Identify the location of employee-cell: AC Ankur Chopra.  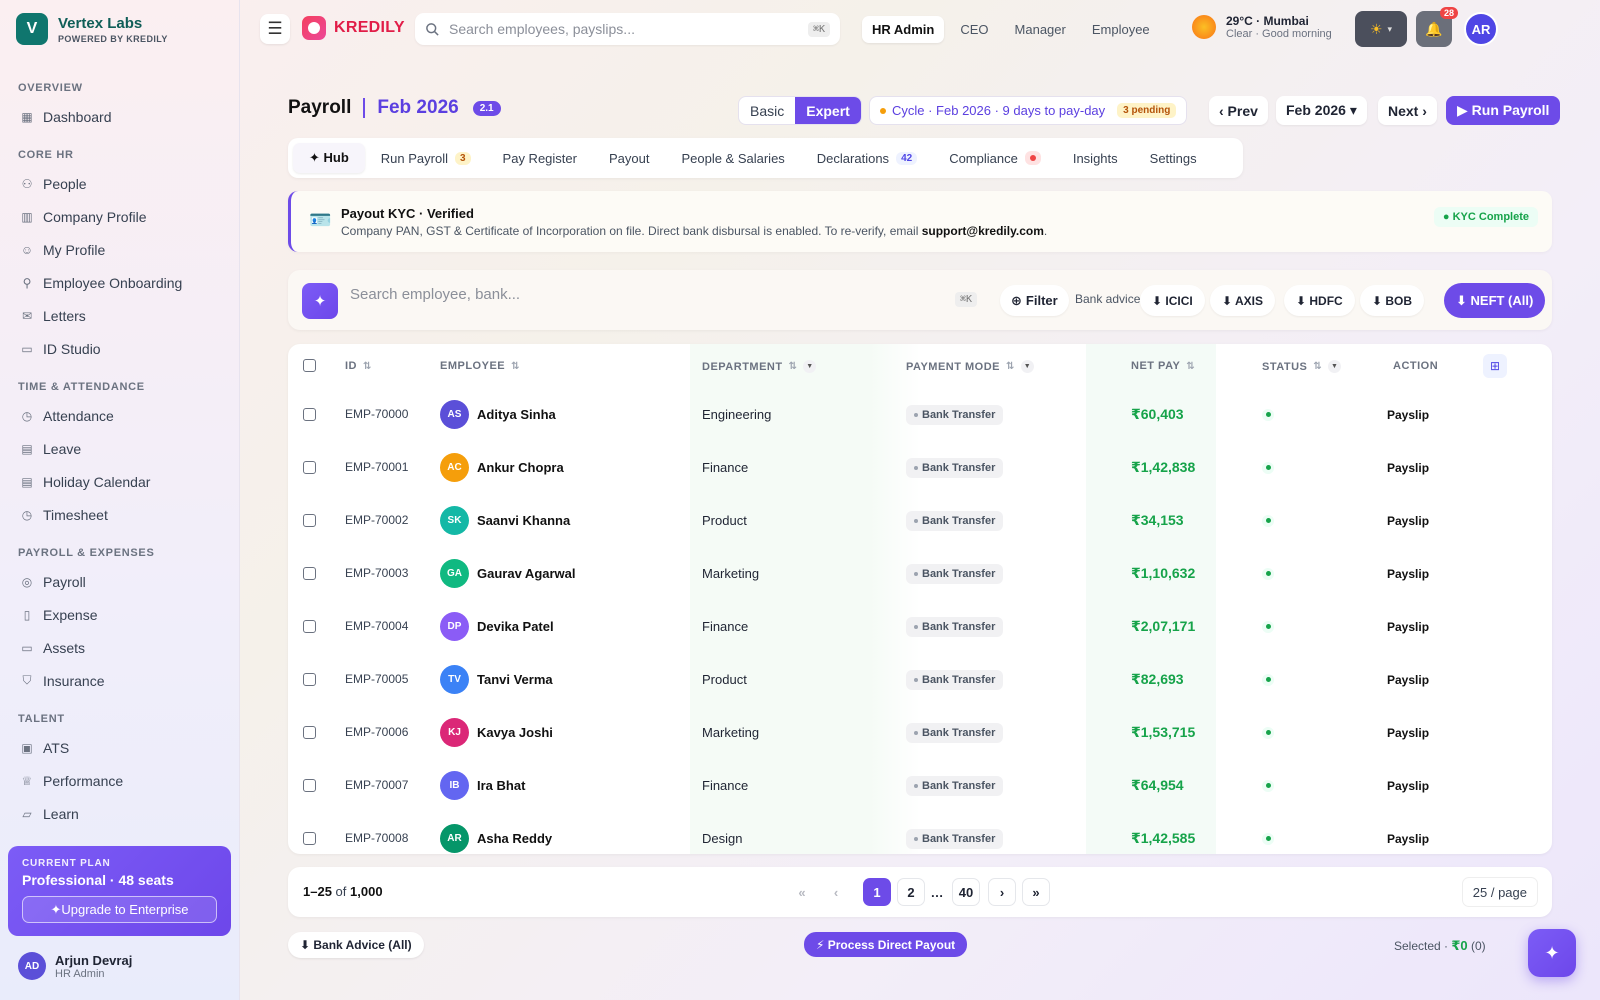
(502, 467).